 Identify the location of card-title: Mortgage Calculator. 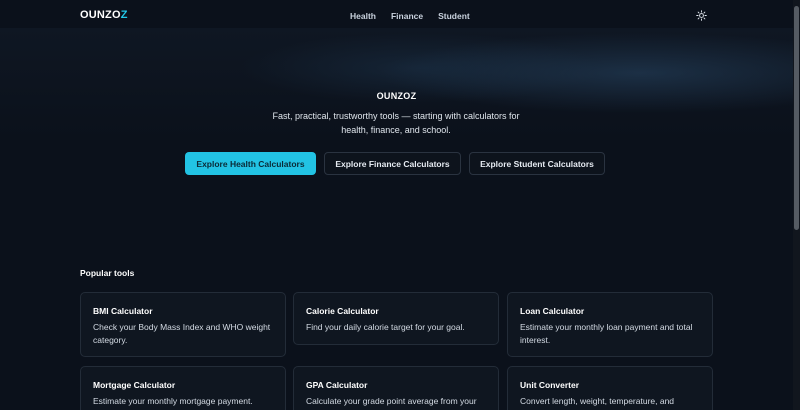
(134, 385).